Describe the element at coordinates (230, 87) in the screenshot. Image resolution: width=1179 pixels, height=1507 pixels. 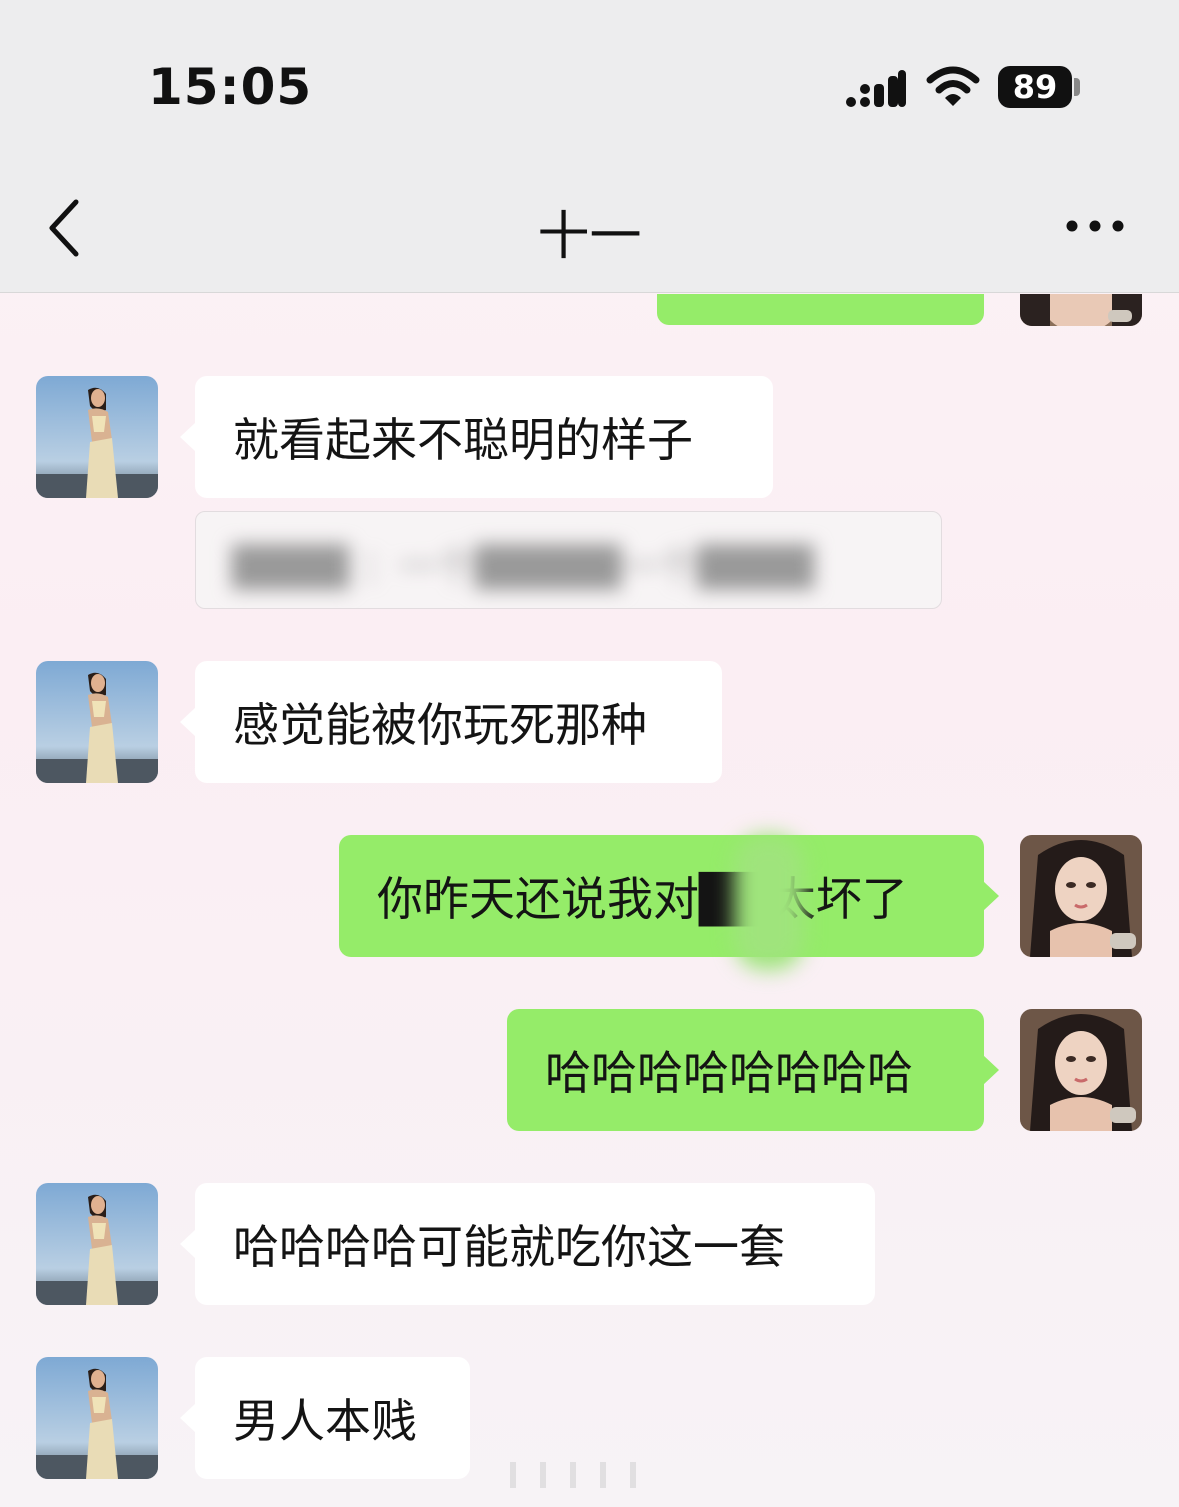
I see `status-time: 15:05` at that location.